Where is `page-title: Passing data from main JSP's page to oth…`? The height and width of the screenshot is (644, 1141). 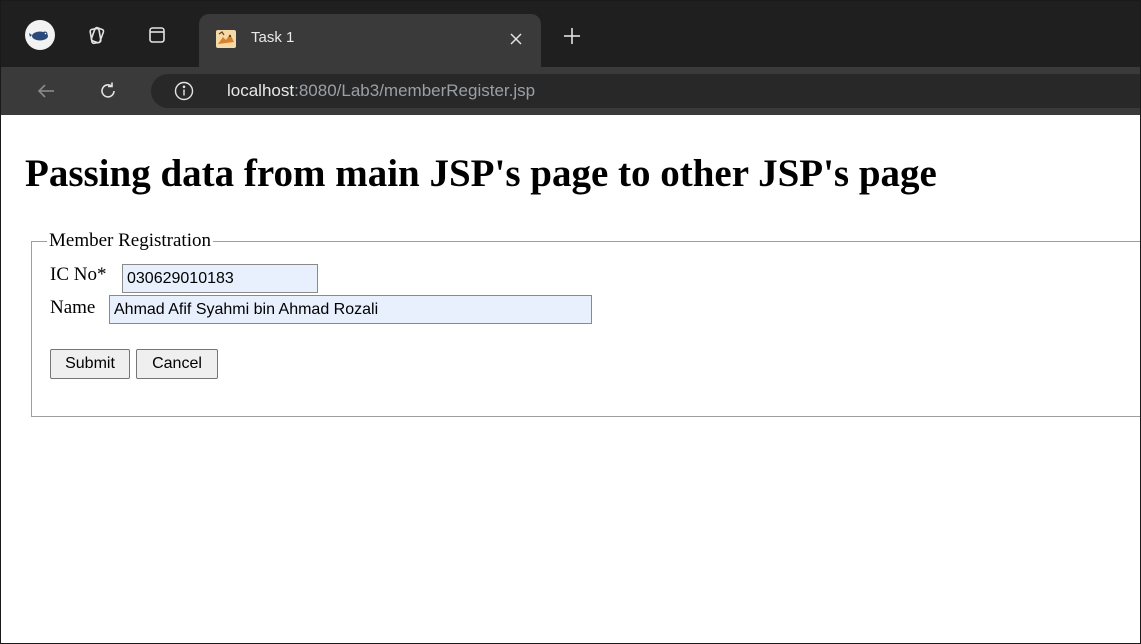 page-title: Passing data from main JSP's page to oth… is located at coordinates (481, 173).